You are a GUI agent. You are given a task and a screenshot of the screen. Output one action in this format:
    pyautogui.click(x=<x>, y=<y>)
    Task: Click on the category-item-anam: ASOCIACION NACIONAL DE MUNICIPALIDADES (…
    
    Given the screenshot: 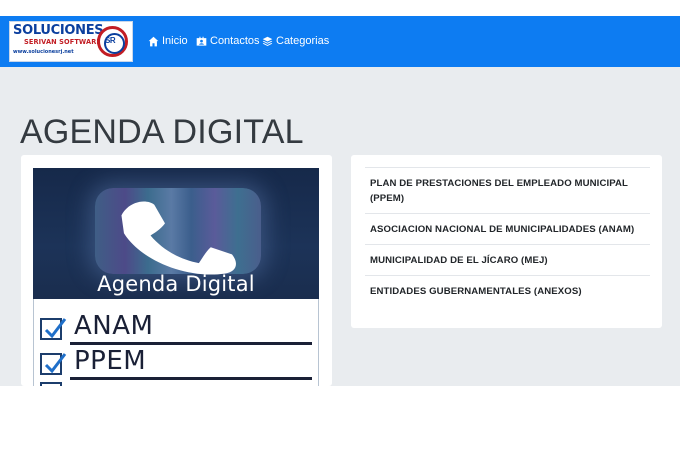 What is the action you would take?
    pyautogui.click(x=507, y=228)
    